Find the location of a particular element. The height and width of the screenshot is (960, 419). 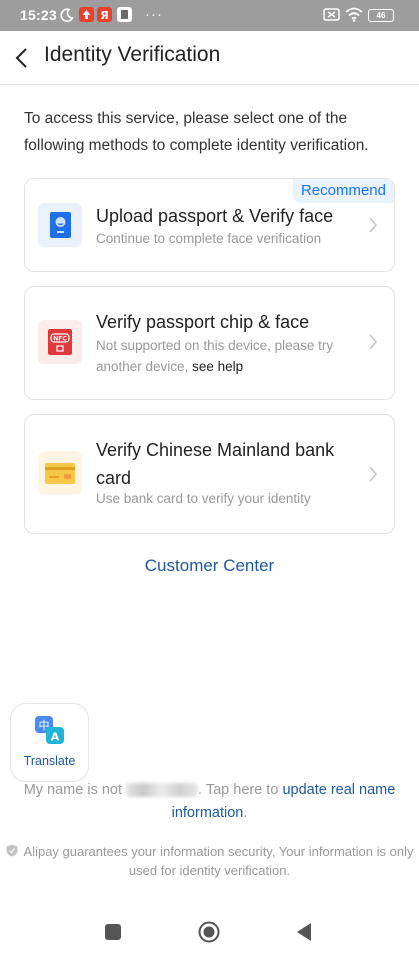

recent-apps-icon is located at coordinates (113, 932).